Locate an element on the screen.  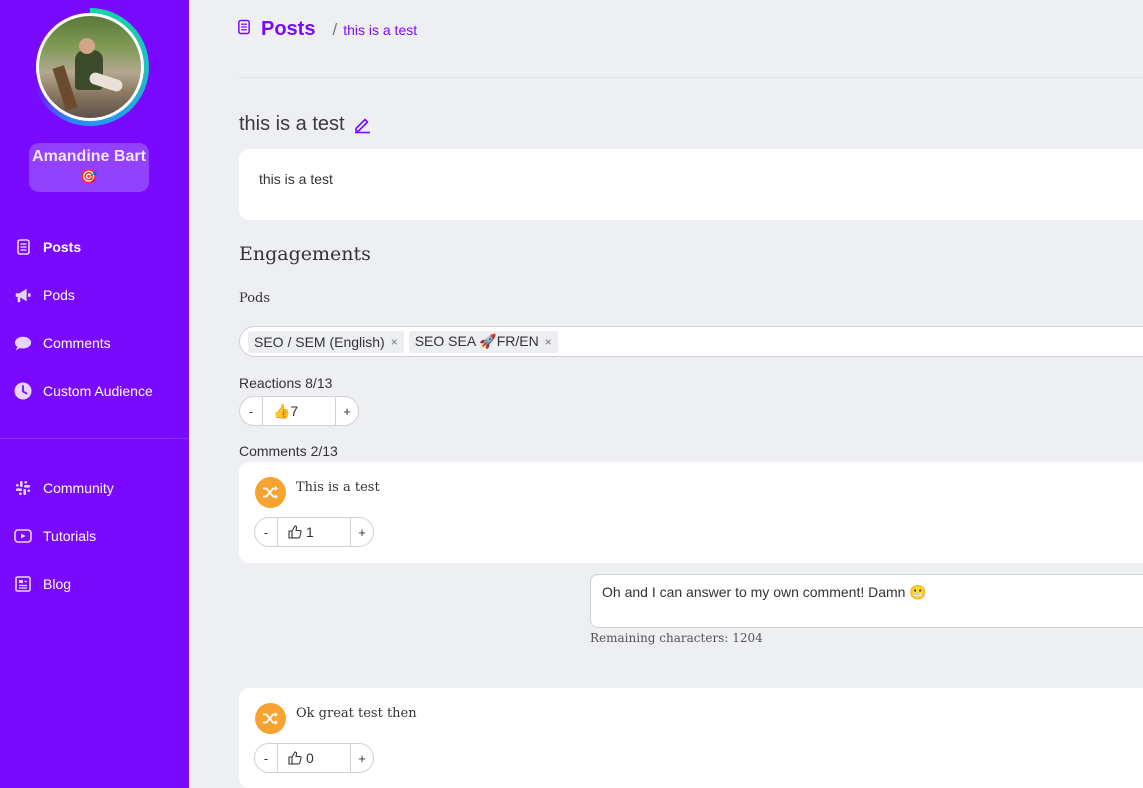
sidebar-item-custom-audience: Custom Audience is located at coordinates (94, 391).